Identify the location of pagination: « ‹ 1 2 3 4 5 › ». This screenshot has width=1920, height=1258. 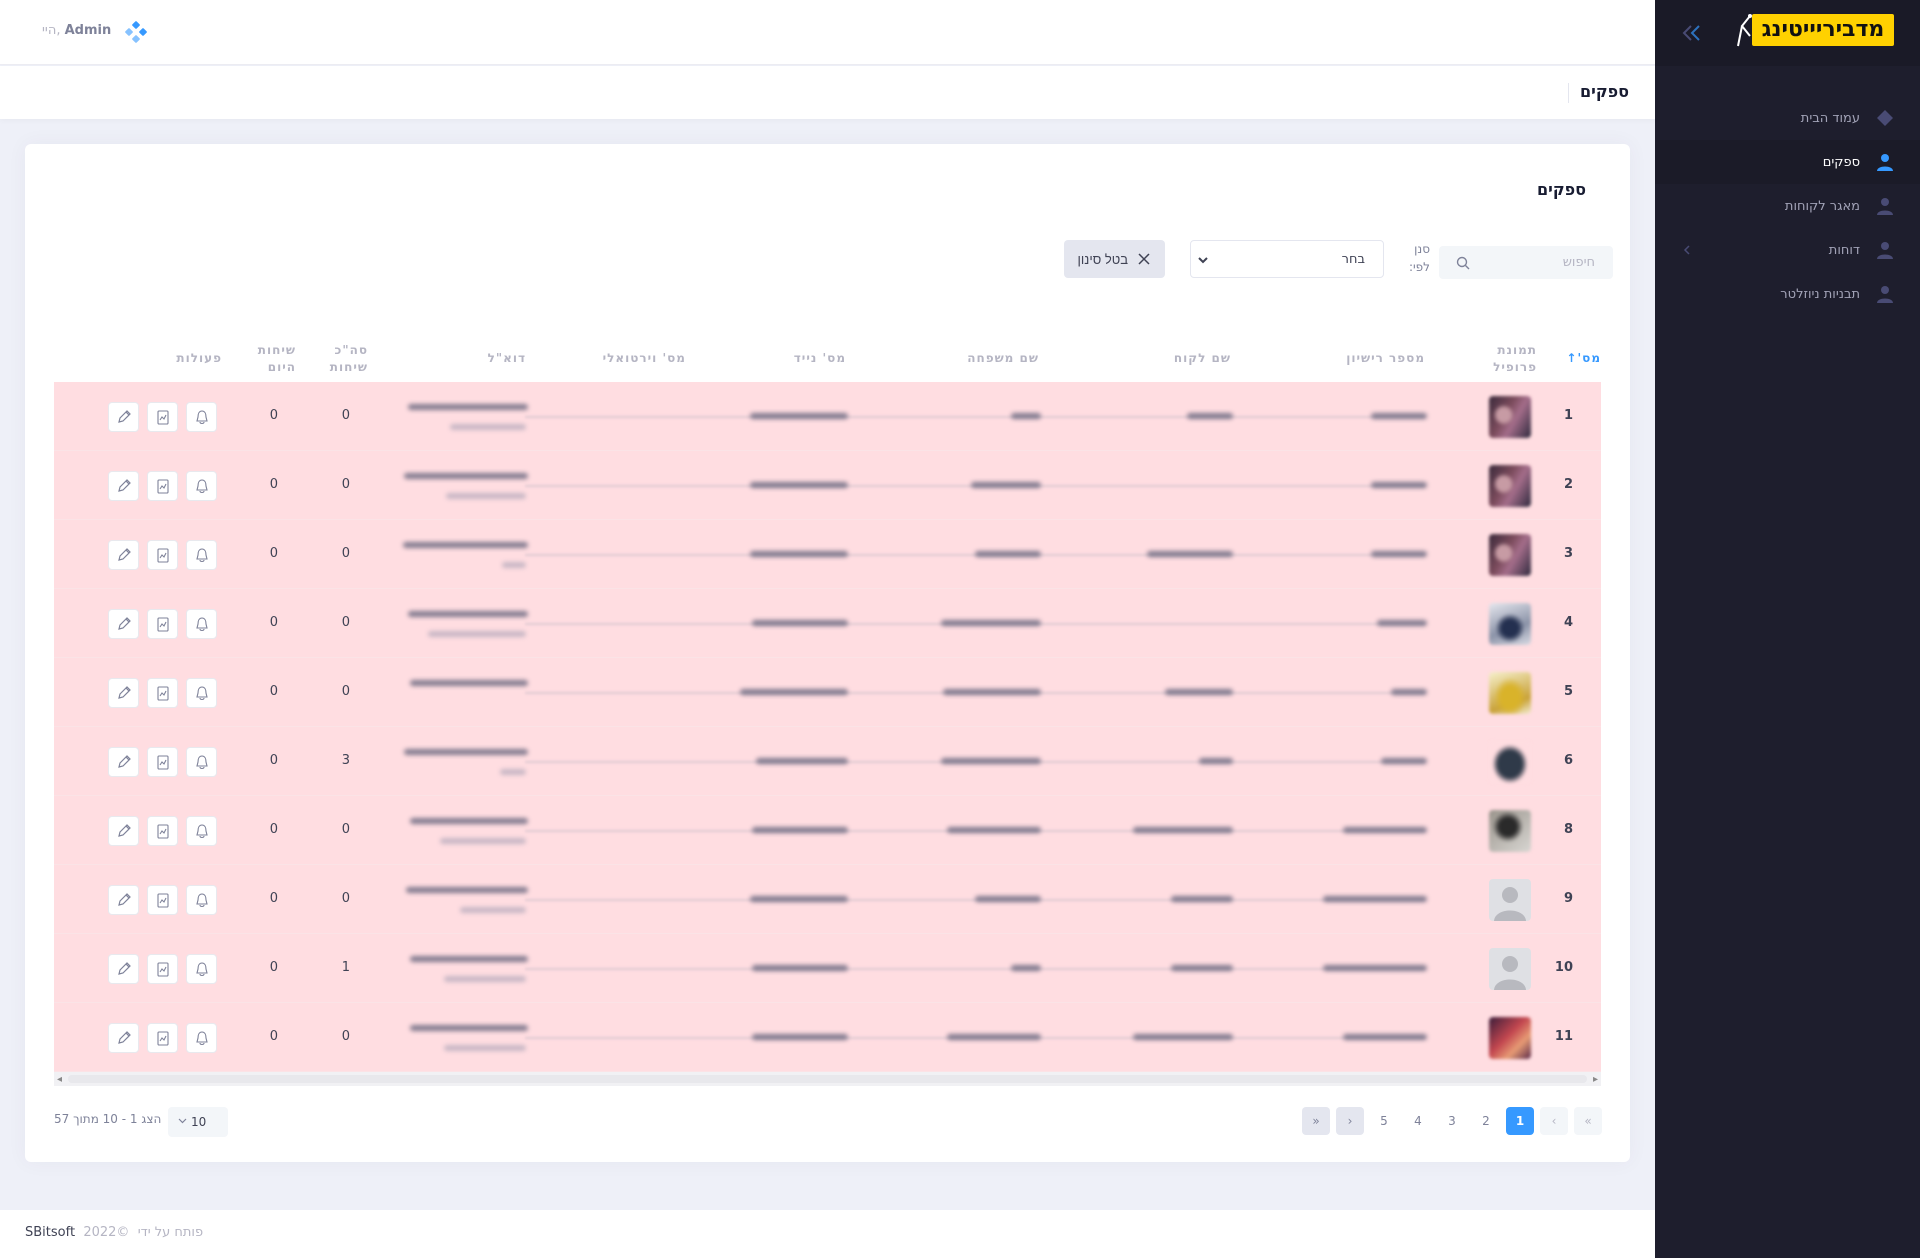
(1432, 1122).